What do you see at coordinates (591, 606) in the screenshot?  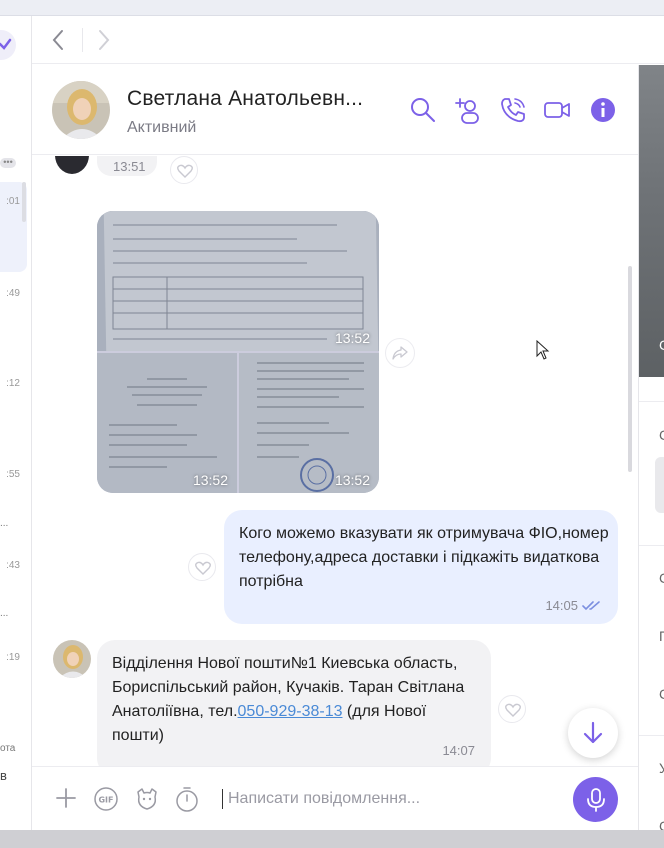 I see `read-receipt-icon` at bounding box center [591, 606].